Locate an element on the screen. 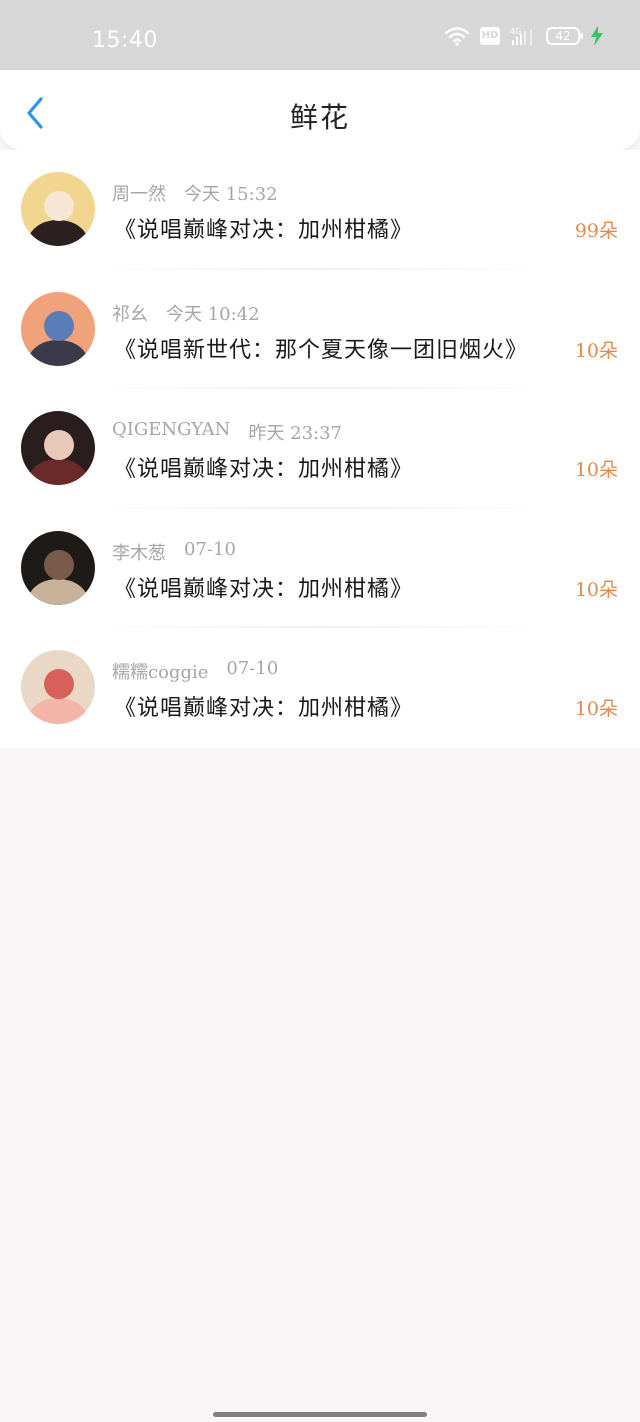 The height and width of the screenshot is (1422, 640). list-item: QIGENGYAN 昨天 23:37 《说唱巅峰对决：加州柑橘》 10朵 is located at coordinates (320, 449).